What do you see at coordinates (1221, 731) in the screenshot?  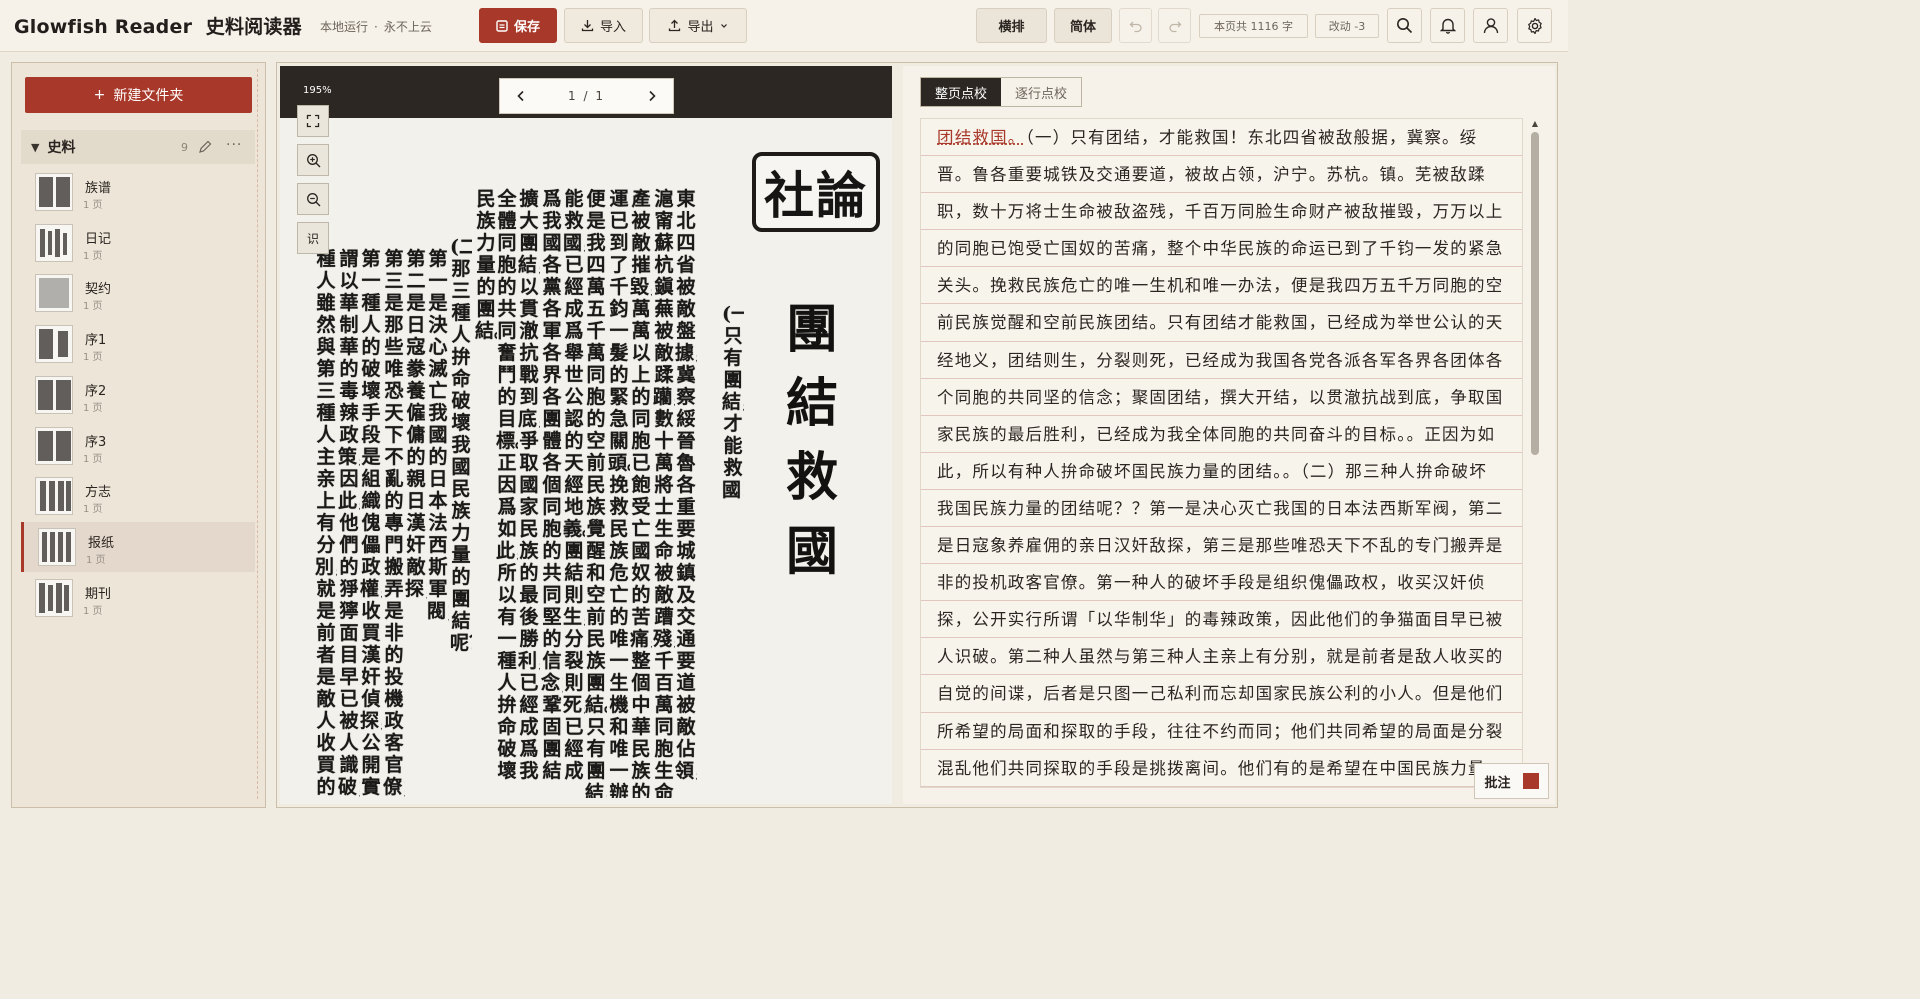 I see `text-line: 所希望的局面和探取的手段，往往不约而同；他们共同希望的局面是分裂` at bounding box center [1221, 731].